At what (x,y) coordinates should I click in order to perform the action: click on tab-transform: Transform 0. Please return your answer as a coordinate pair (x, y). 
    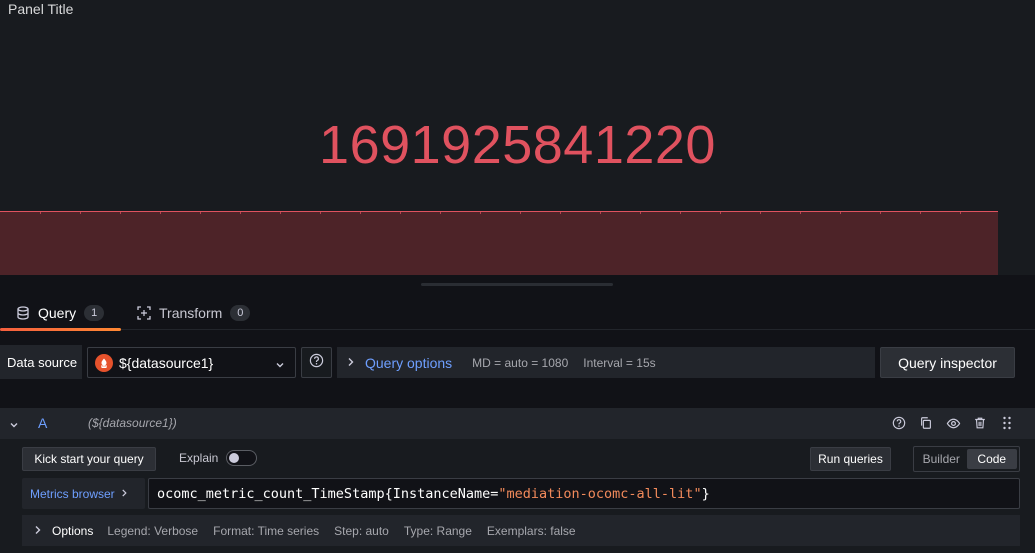
    Looking at the image, I should click on (194, 313).